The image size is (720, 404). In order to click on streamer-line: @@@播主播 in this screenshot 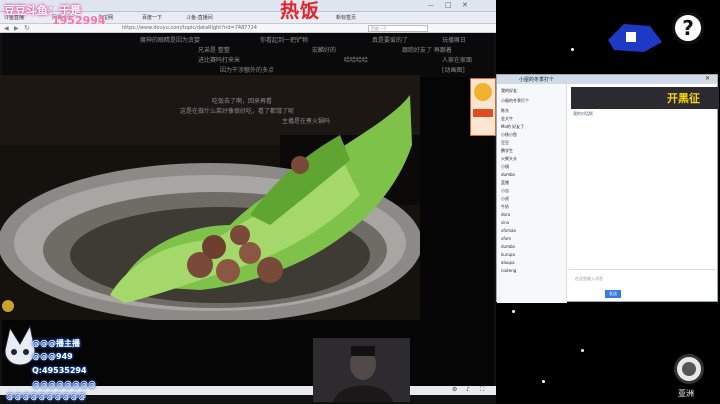, I will do `click(56, 343)`.